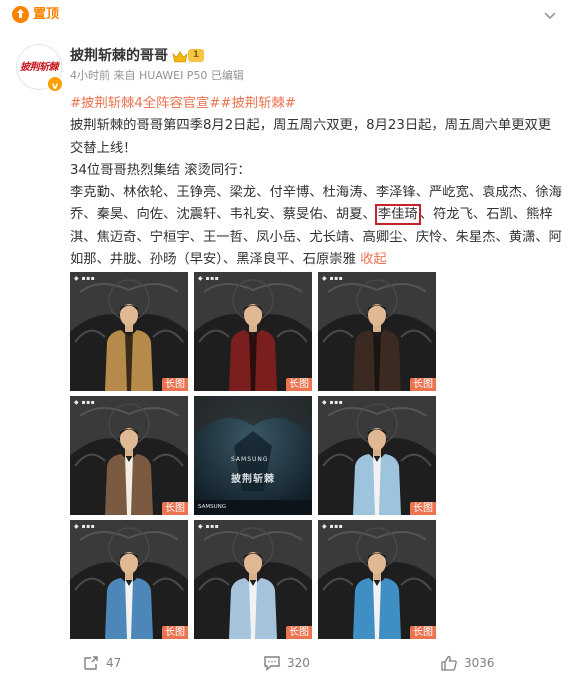 This screenshot has width=574, height=684. Describe the element at coordinates (46, 14) in the screenshot. I see `pinned-label: 置顶` at that location.